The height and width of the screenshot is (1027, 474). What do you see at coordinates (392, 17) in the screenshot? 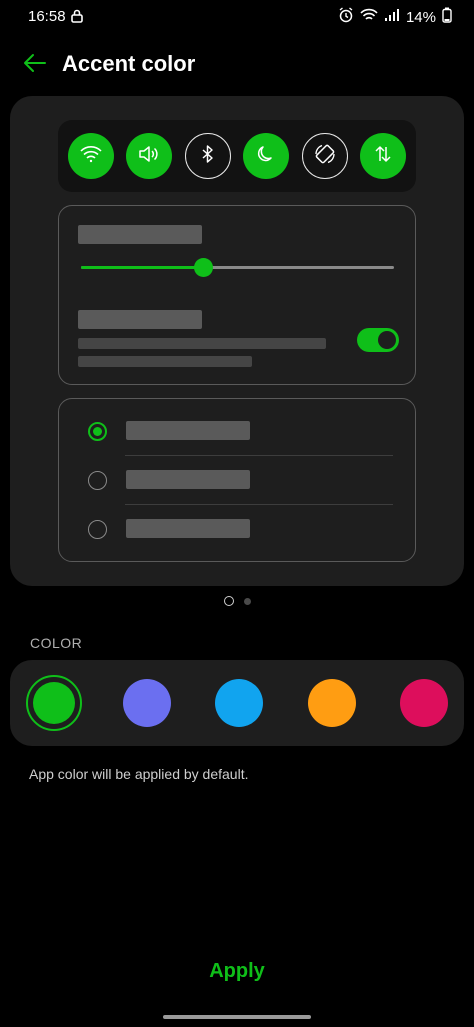
I see `signal-icon` at bounding box center [392, 17].